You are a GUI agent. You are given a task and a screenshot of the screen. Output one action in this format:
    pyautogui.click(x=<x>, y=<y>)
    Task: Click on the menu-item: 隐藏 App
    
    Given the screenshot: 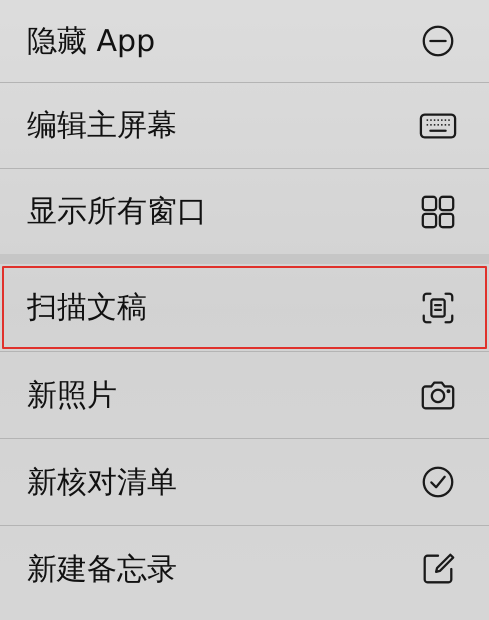 What is the action you would take?
    pyautogui.click(x=244, y=41)
    